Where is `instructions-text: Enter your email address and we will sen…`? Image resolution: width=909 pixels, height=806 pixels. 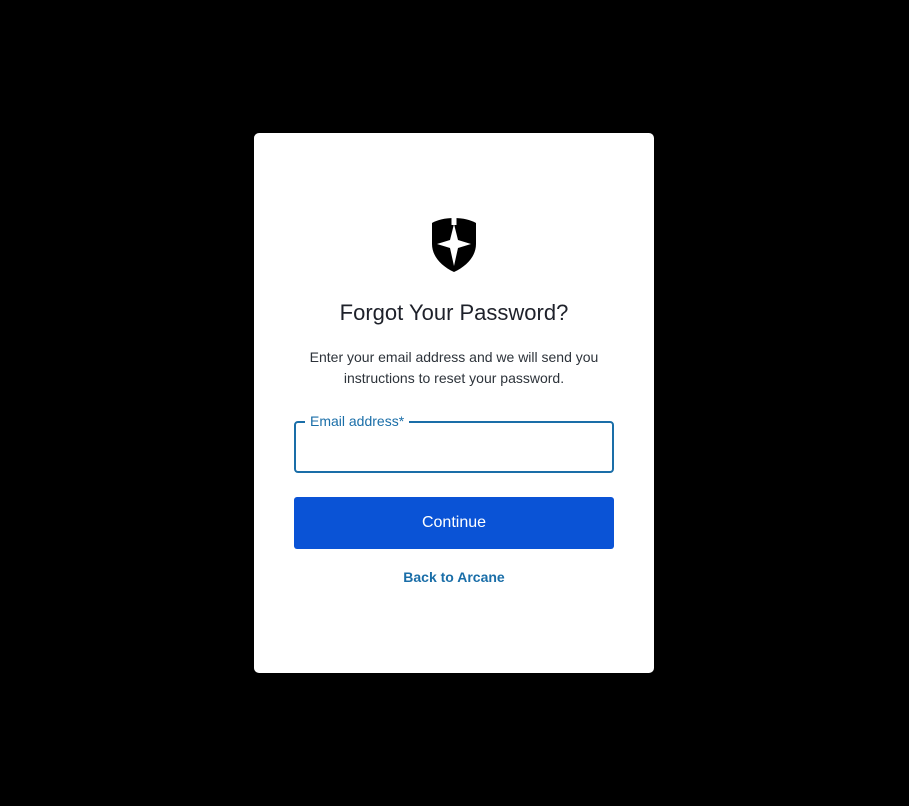 instructions-text: Enter your email address and we will sen… is located at coordinates (454, 367).